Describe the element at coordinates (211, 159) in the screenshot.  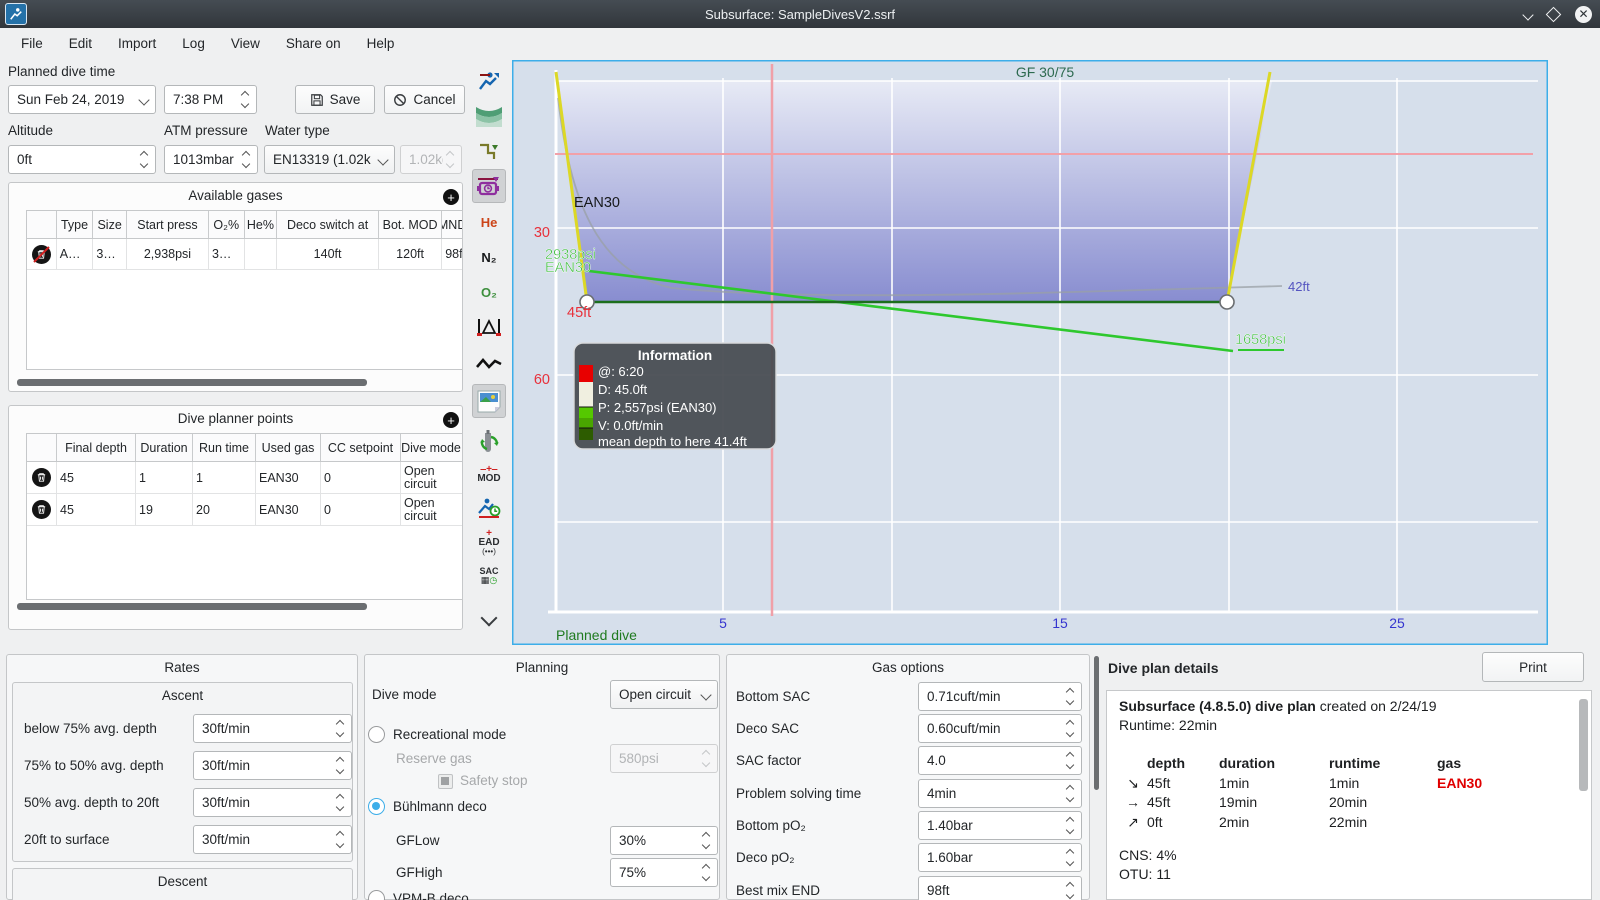
I see `atm-pressure-spinbox: 1013mbar` at that location.